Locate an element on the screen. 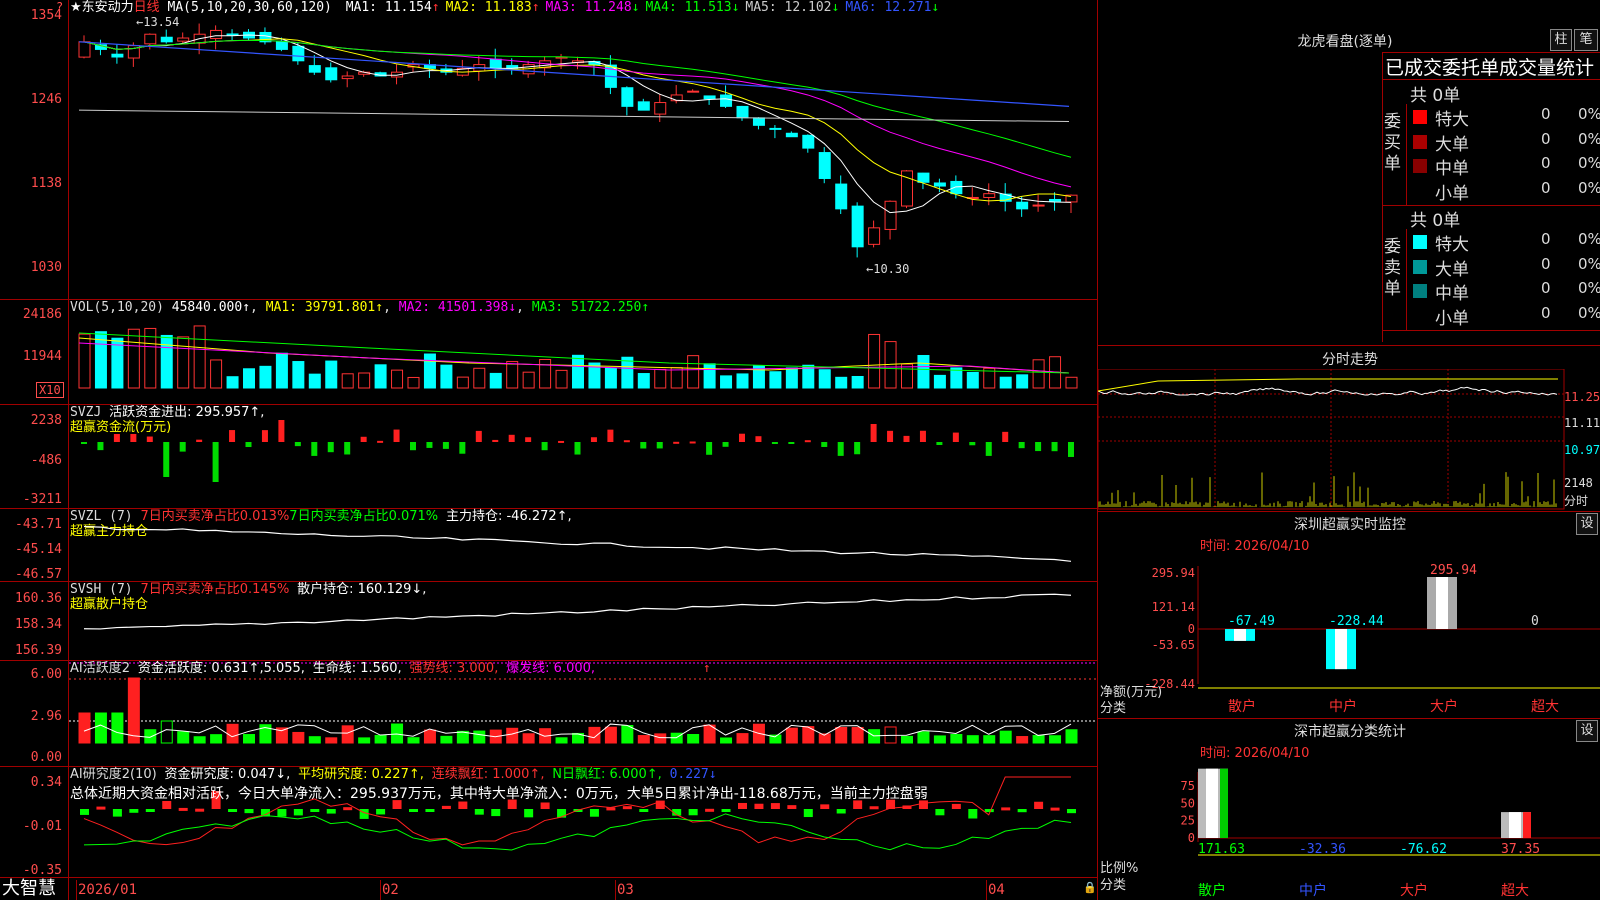  monitor-category-label: 散户 is located at coordinates (1242, 706).